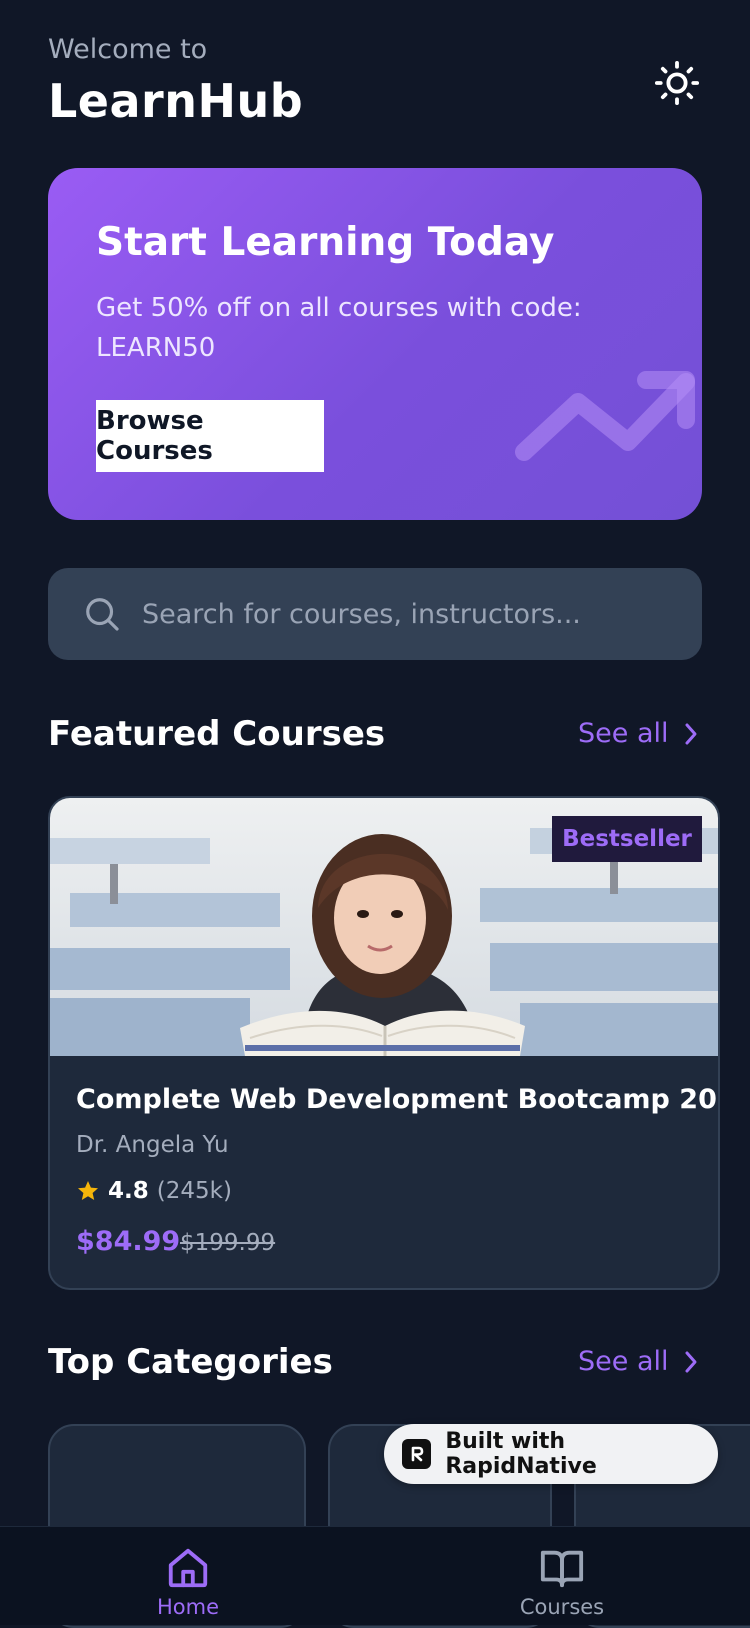  I want to click on sun-icon, so click(677, 83).